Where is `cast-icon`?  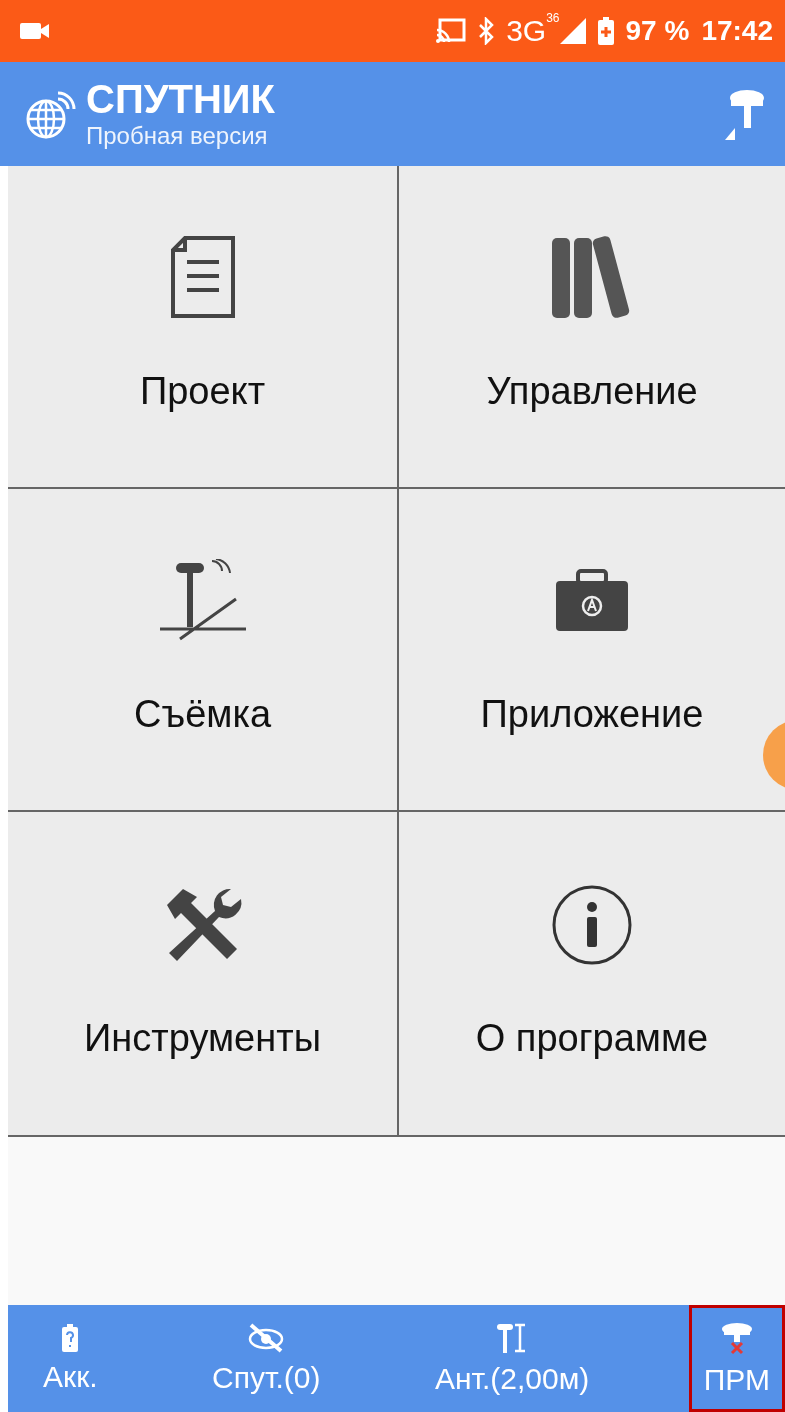
cast-icon is located at coordinates (451, 31).